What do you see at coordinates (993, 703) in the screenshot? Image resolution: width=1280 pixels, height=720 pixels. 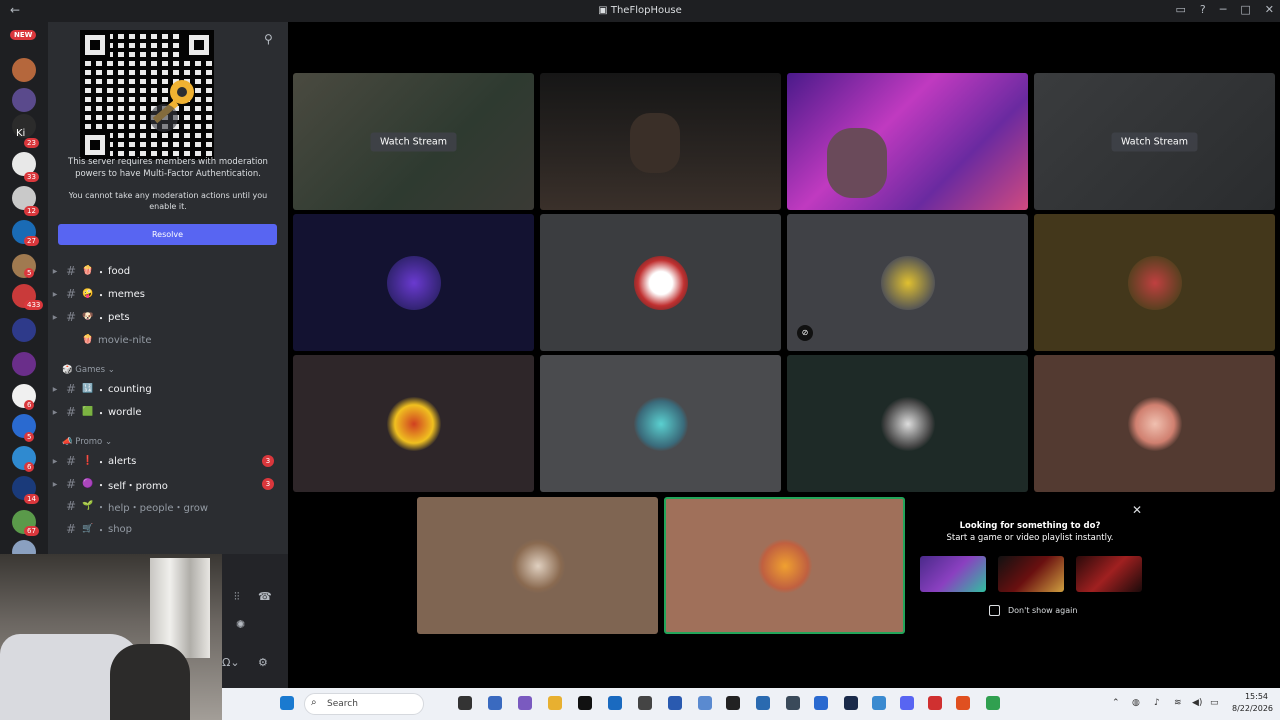 I see `chrome-icon` at bounding box center [993, 703].